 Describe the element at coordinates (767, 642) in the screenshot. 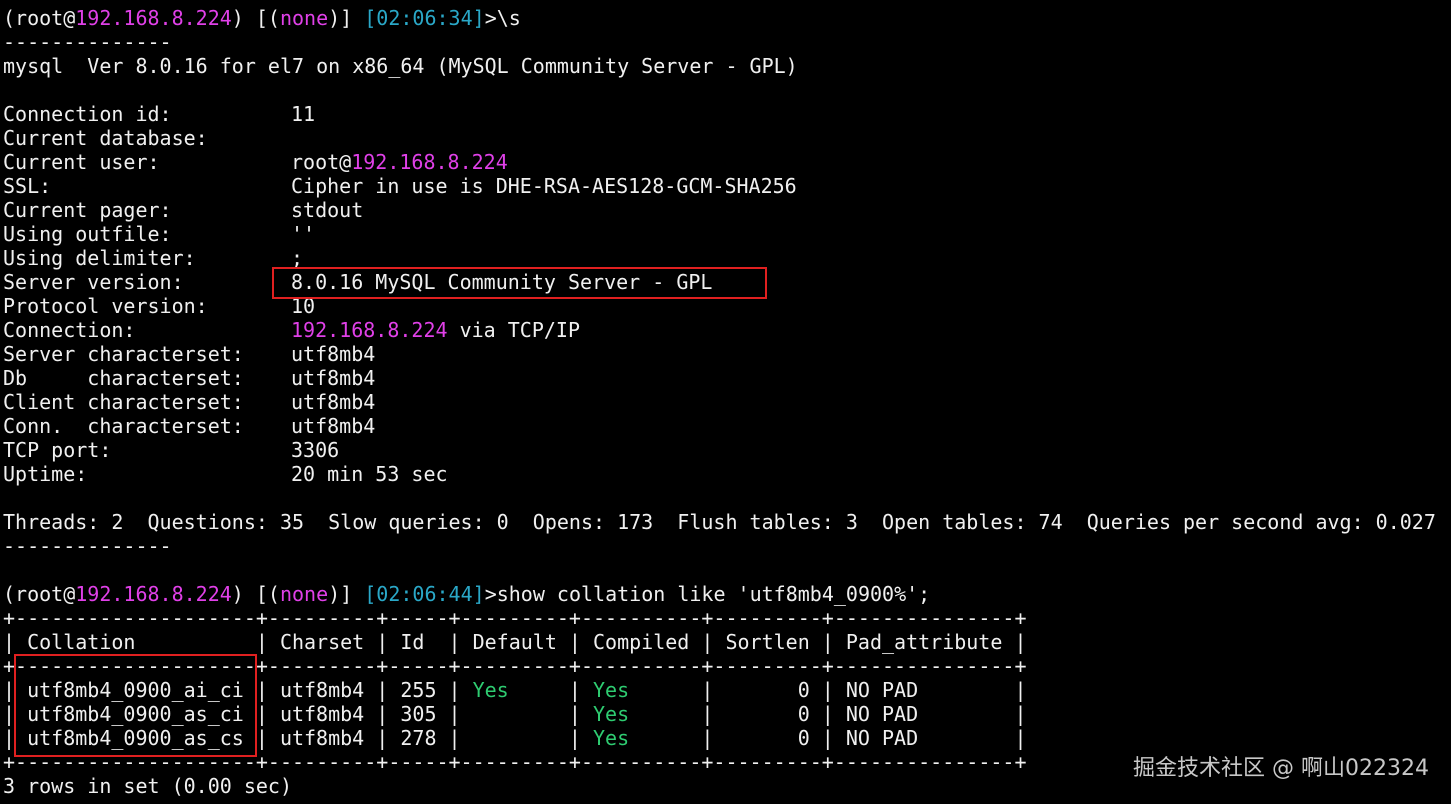

I see `column-header: Sortlen` at that location.